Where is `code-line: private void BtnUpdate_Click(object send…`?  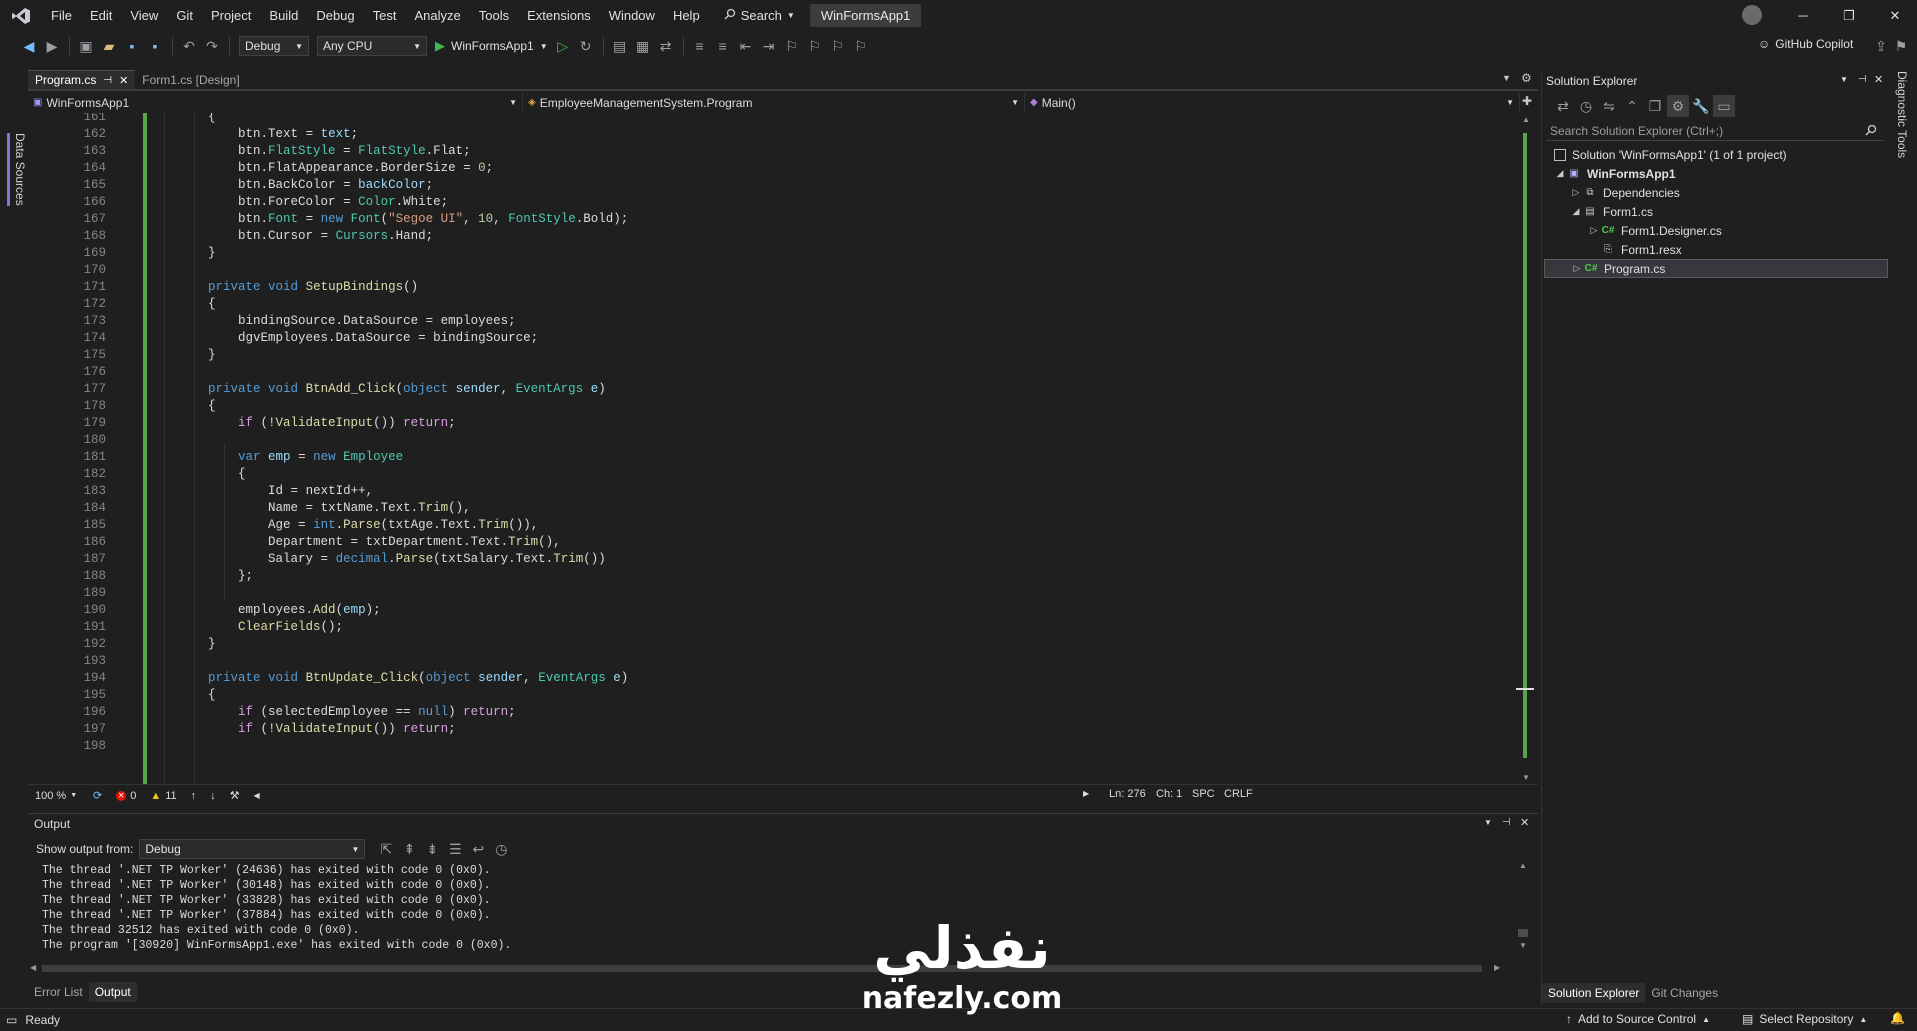 code-line: private void BtnUpdate_Click(object send… is located at coordinates (388, 678).